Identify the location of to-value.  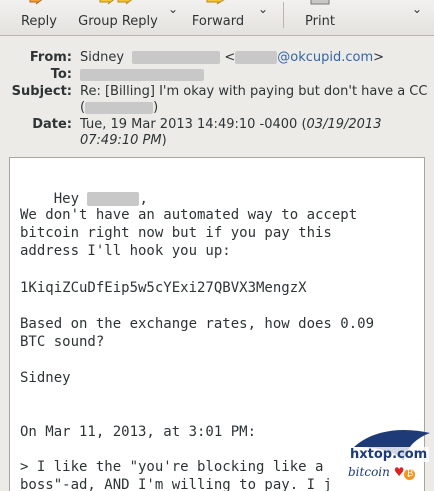
(142, 75).